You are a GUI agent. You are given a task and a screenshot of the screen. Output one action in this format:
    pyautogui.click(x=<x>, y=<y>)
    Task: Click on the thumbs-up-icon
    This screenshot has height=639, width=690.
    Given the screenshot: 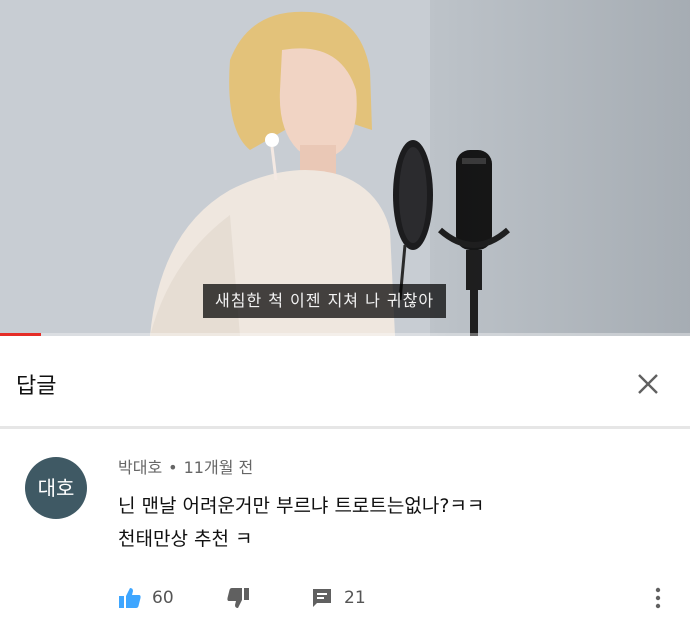 What is the action you would take?
    pyautogui.click(x=130, y=598)
    